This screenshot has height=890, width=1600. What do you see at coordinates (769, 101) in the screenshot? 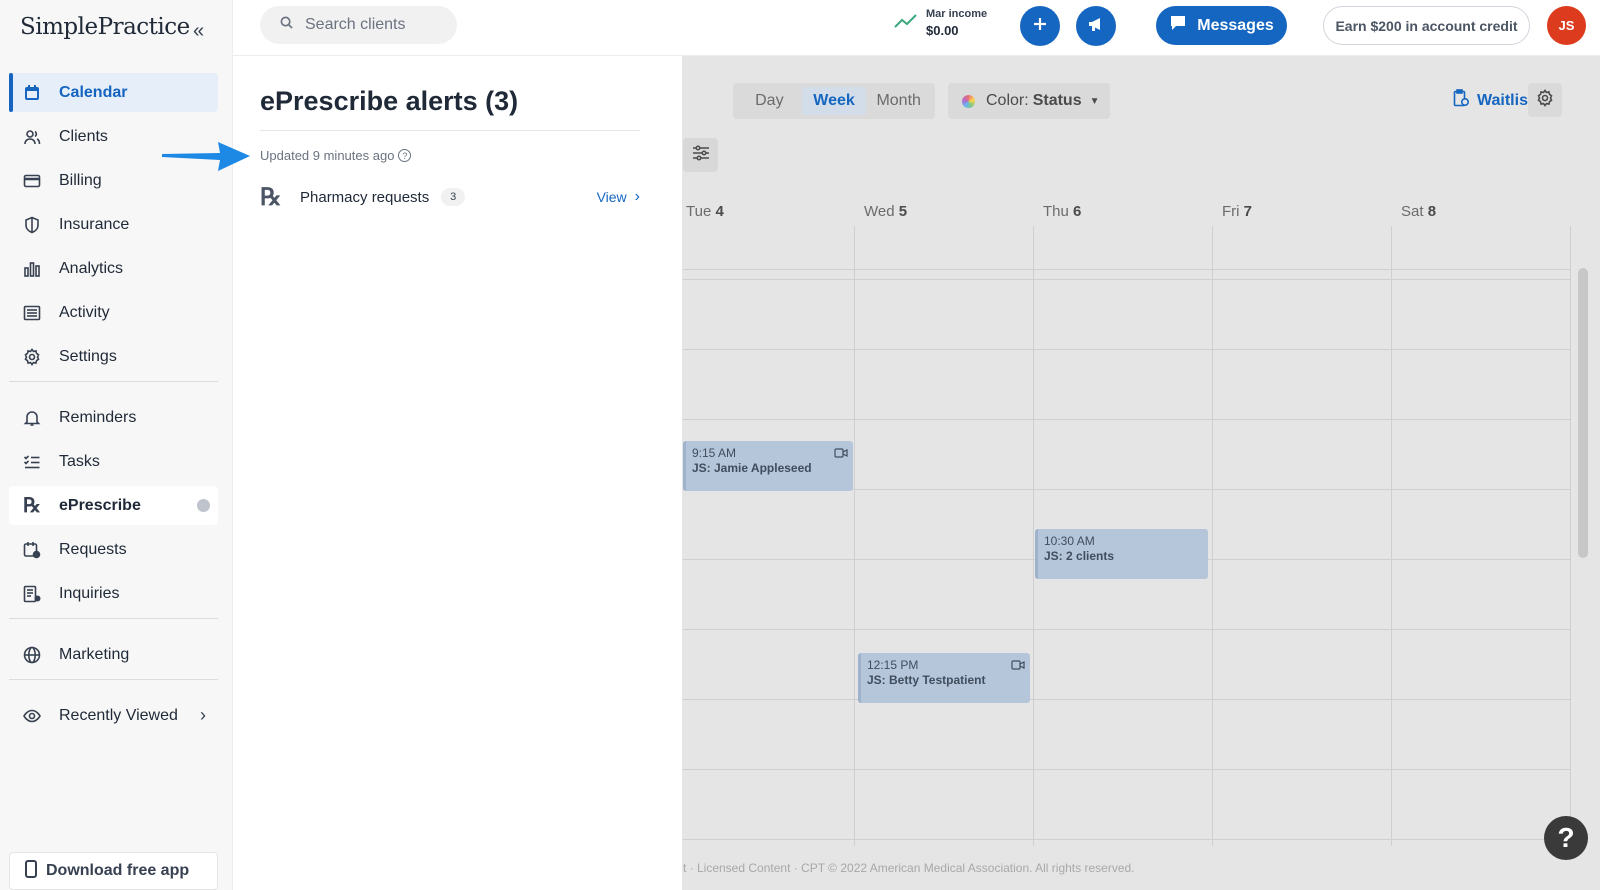
I see `day-view-tab: Day` at bounding box center [769, 101].